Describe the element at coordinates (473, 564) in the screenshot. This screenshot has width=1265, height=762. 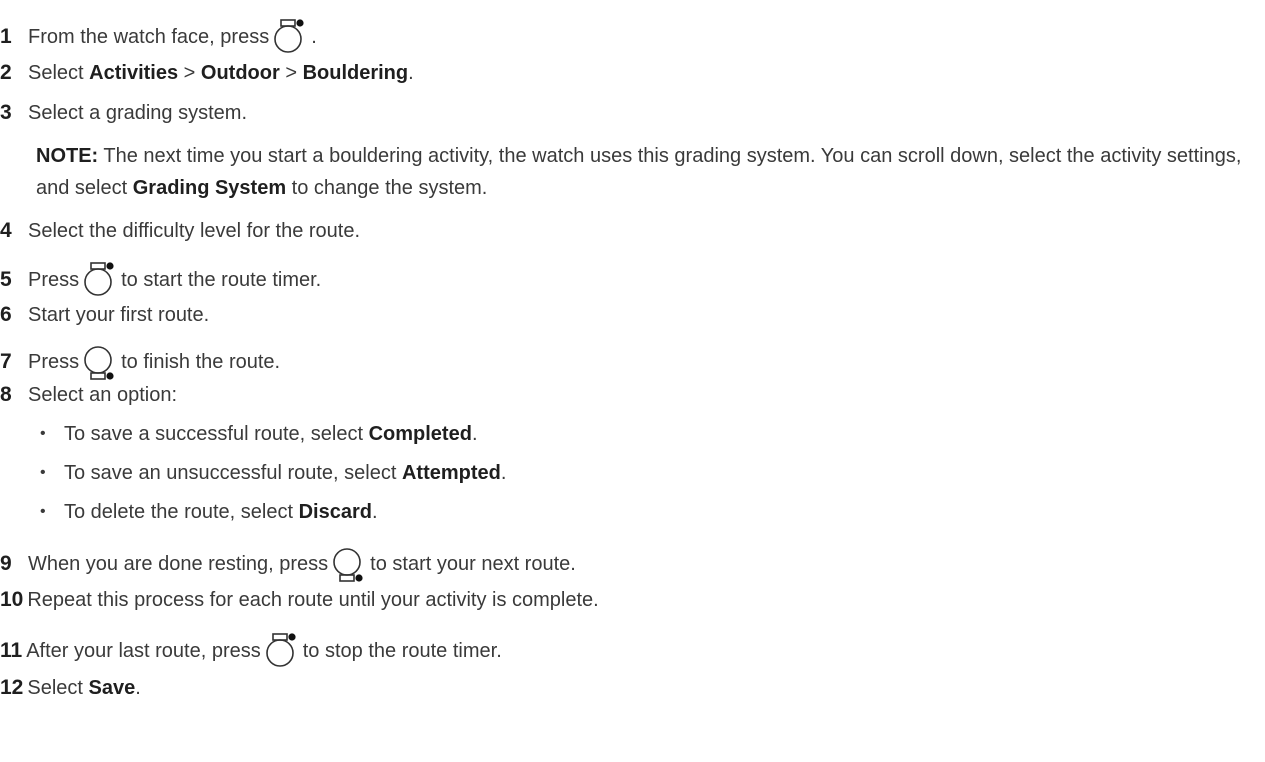
I see `text-run: to start your next route.` at that location.